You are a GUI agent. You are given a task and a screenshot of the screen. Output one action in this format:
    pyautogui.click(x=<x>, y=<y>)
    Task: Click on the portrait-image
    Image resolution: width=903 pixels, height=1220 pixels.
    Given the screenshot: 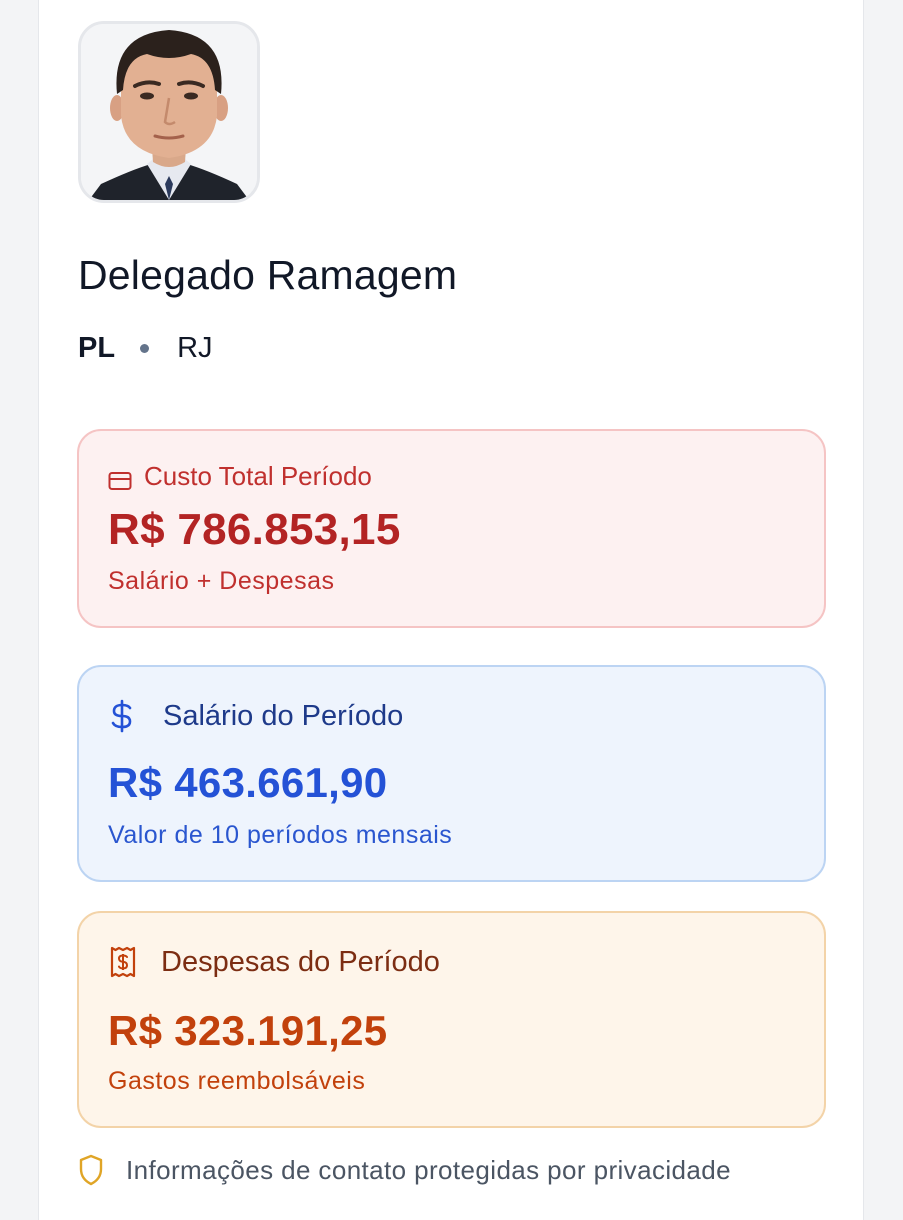 What is the action you would take?
    pyautogui.click(x=169, y=112)
    